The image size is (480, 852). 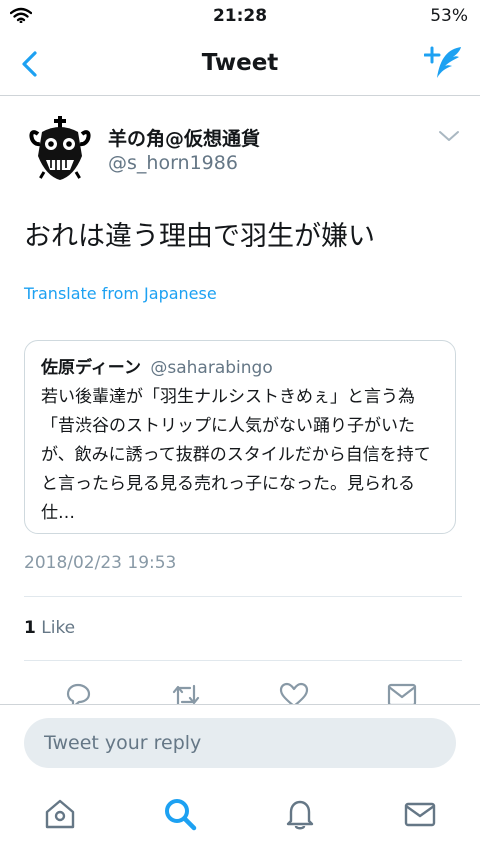 I want to click on search-icon, so click(x=180, y=814).